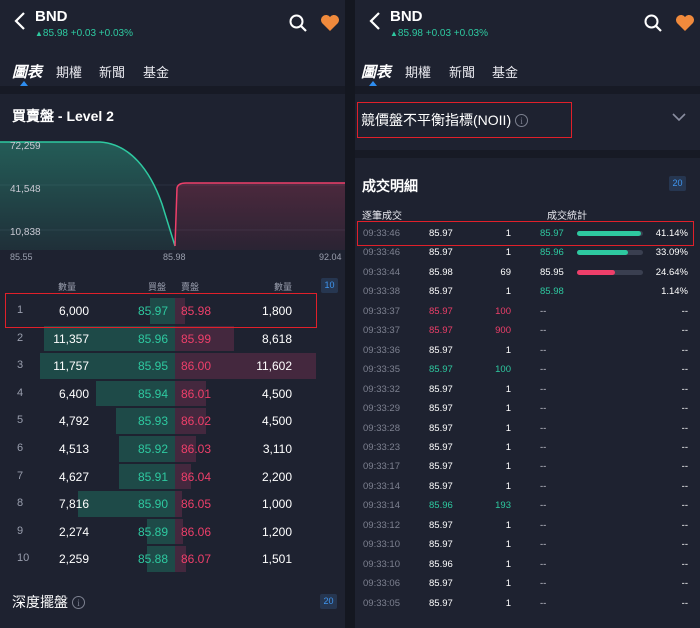 The image size is (700, 628). Describe the element at coordinates (20, 420) in the screenshot. I see `level-index: 5` at that location.